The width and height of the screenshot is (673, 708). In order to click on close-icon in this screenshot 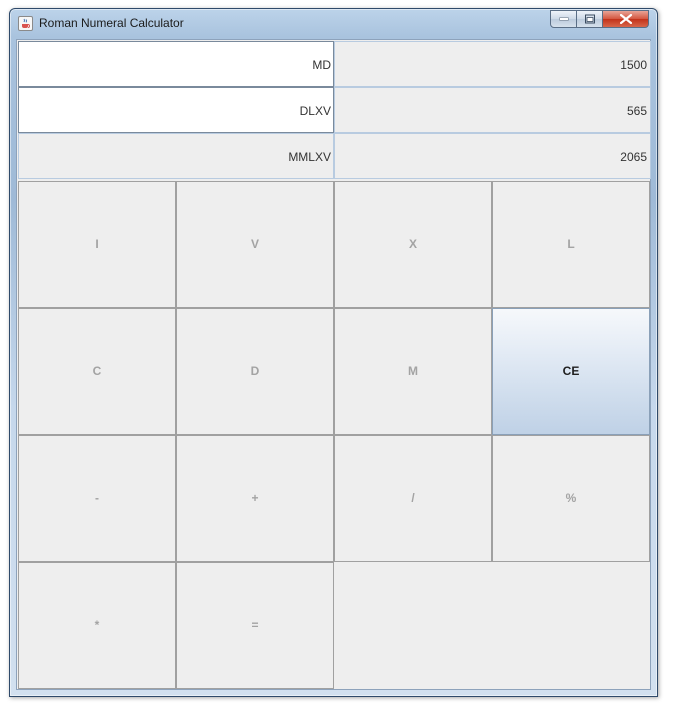, I will do `click(625, 19)`.